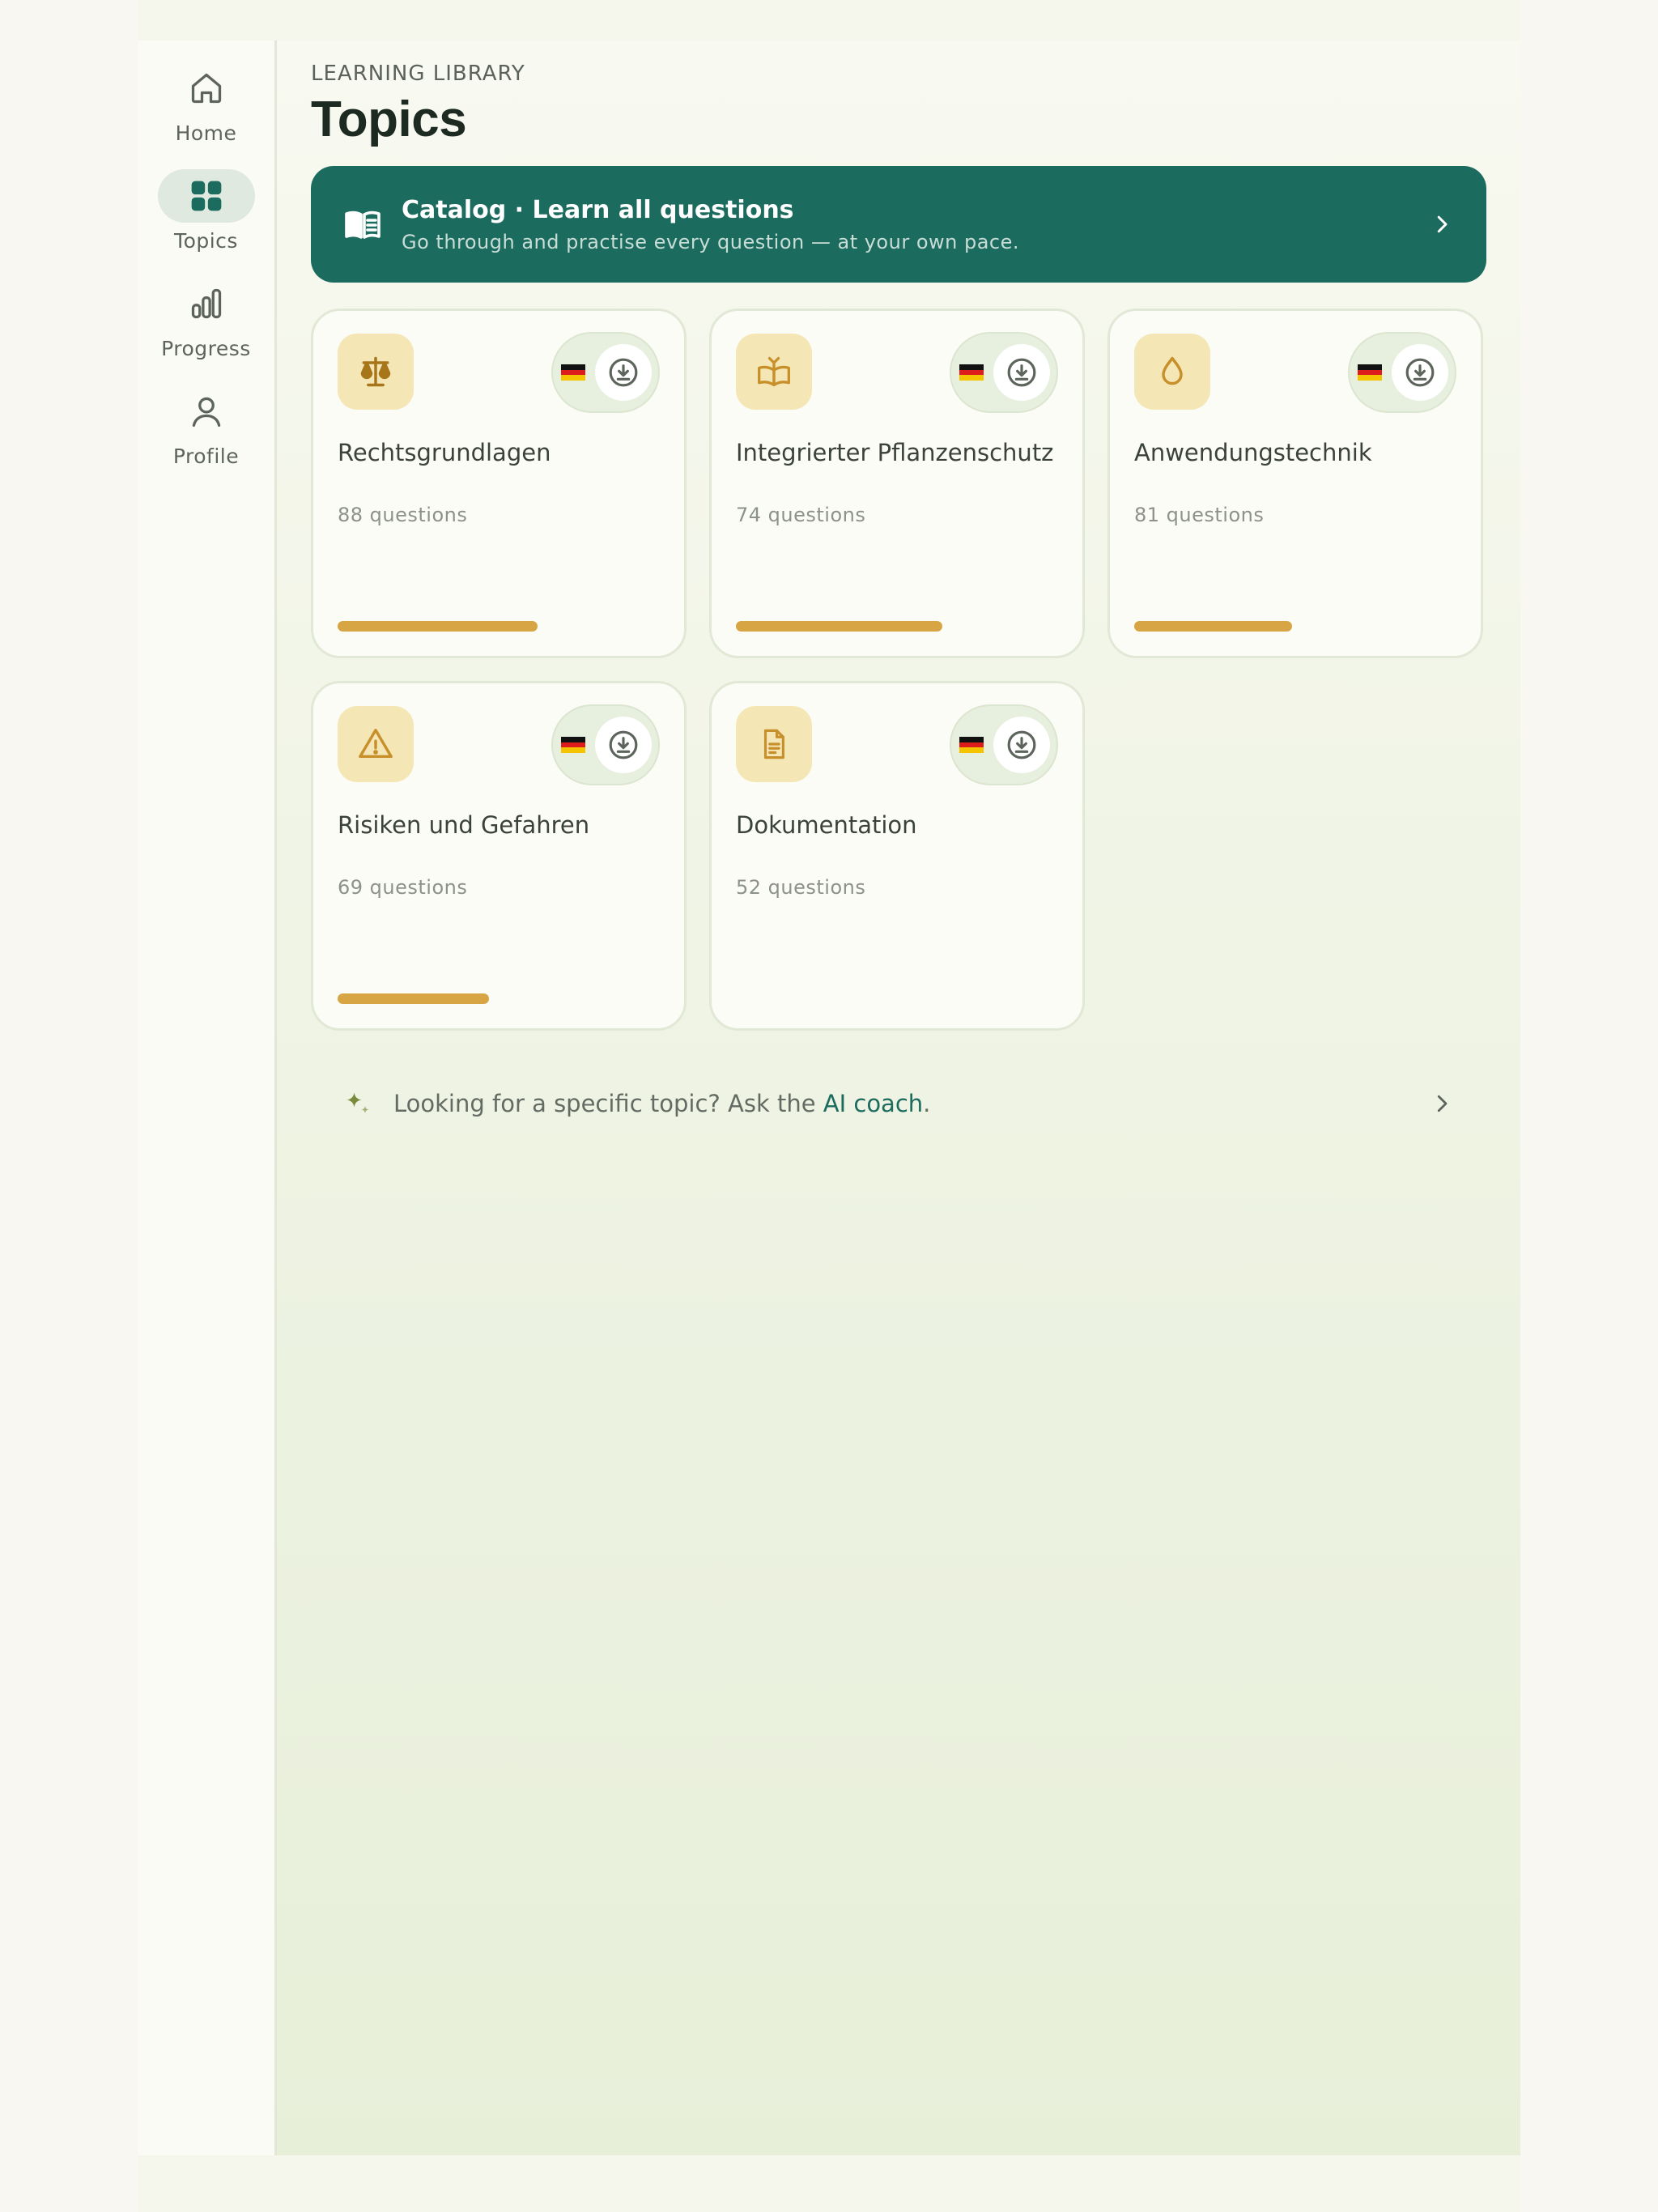 This screenshot has height=2212, width=1658. Describe the element at coordinates (364, 224) in the screenshot. I see `open-book-icon` at that location.